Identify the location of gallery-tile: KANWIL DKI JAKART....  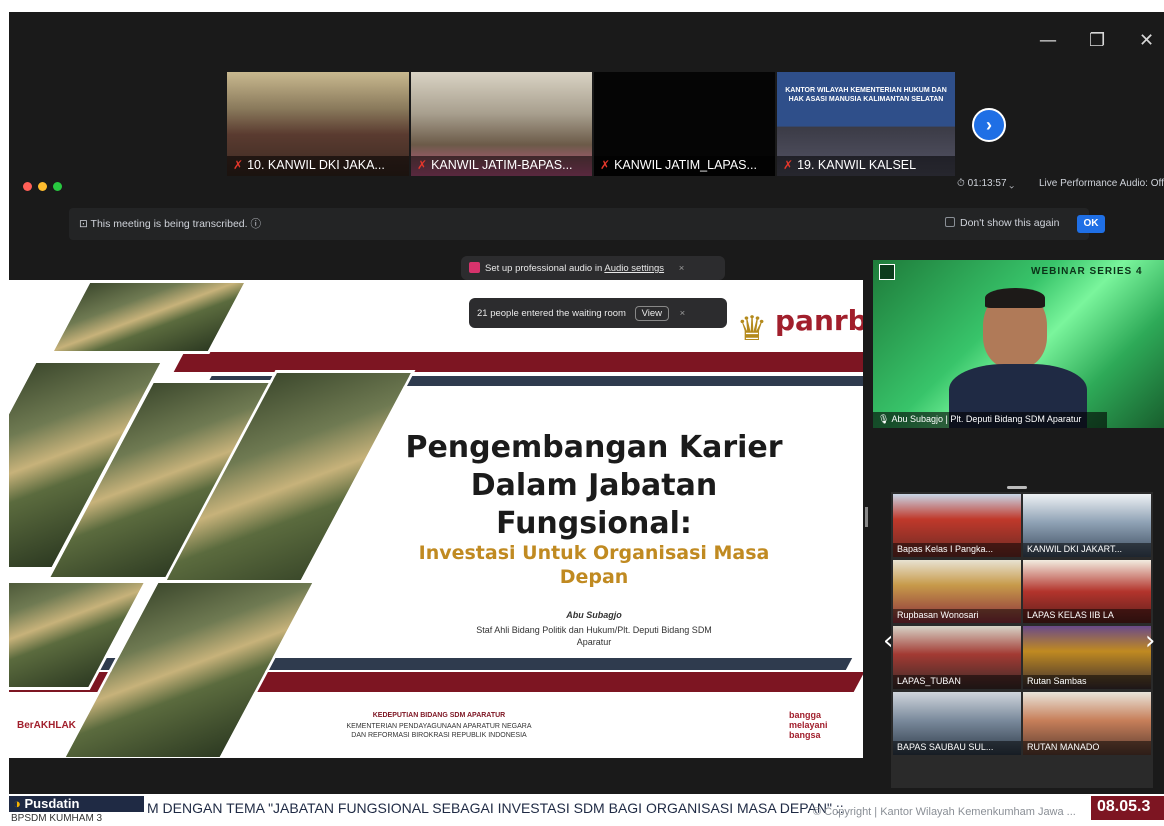
(1087, 525).